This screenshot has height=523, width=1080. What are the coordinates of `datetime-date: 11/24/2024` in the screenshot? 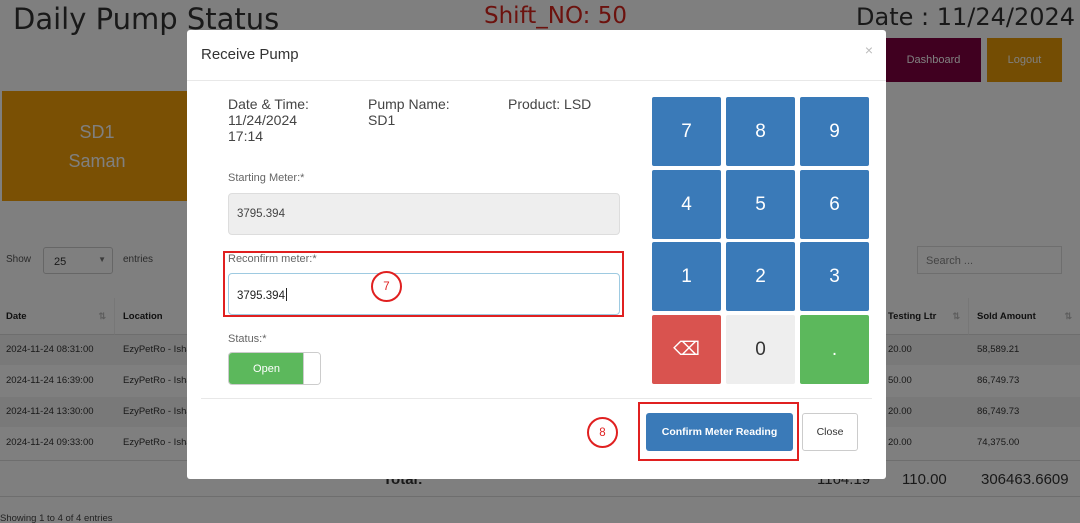 It's located at (263, 120).